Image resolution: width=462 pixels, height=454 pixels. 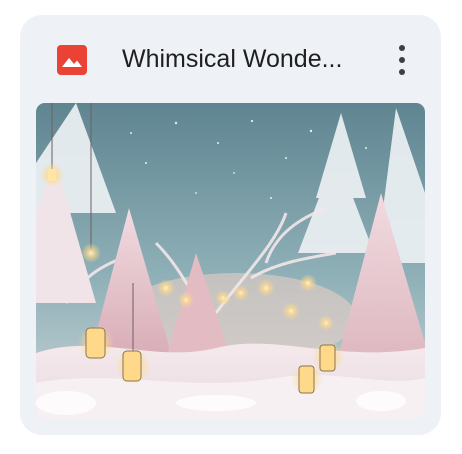 What do you see at coordinates (72, 60) in the screenshot?
I see `image-file-icon` at bounding box center [72, 60].